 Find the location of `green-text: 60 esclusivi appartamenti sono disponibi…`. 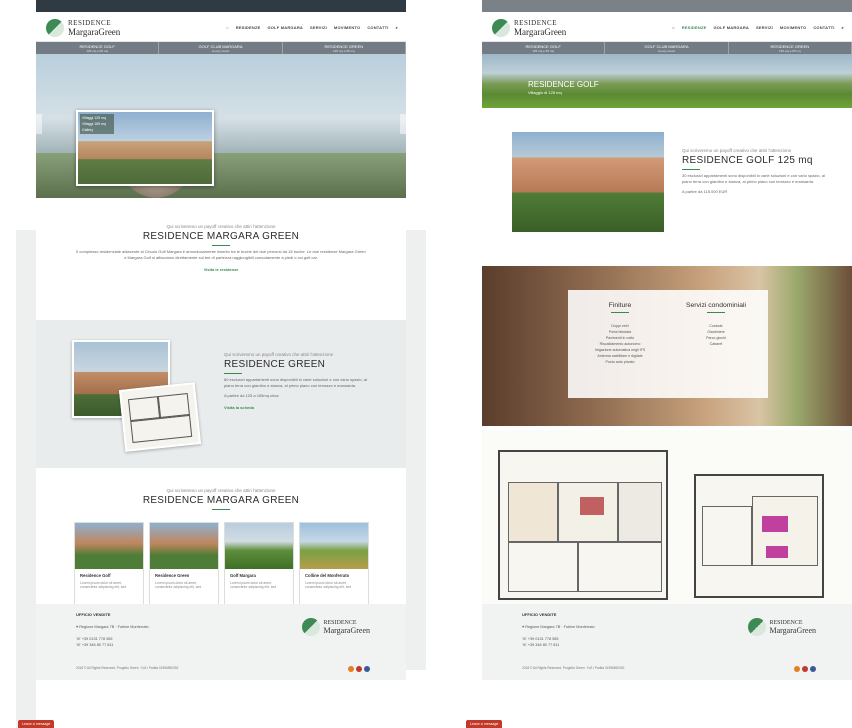

green-text: 60 esclusivi appartamenti sono disponibi… is located at coordinates (295, 382).